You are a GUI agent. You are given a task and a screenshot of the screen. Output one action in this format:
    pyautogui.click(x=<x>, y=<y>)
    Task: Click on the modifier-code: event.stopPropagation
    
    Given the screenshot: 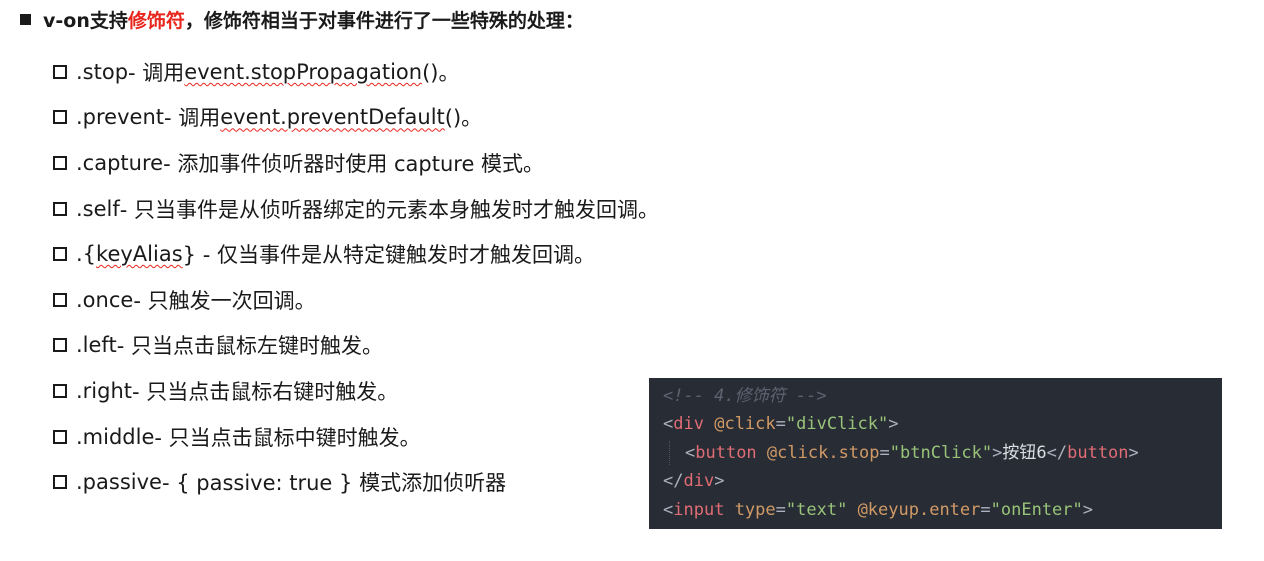 What is the action you would take?
    pyautogui.click(x=303, y=71)
    